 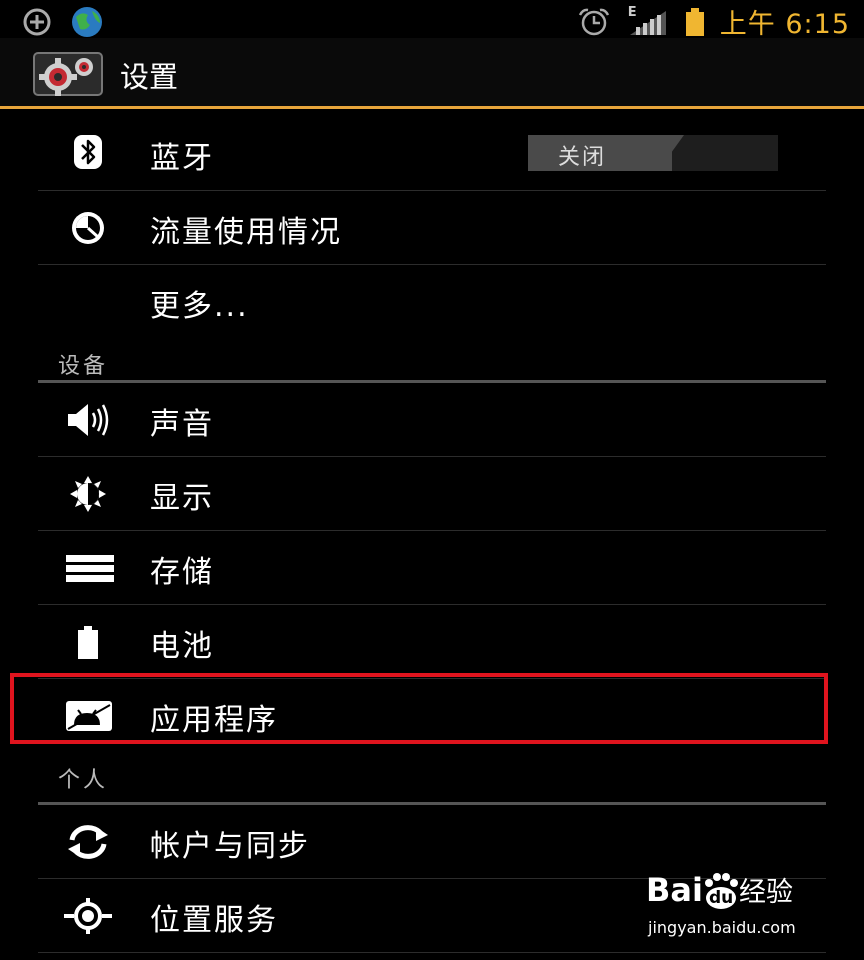 What do you see at coordinates (653, 153) in the screenshot?
I see `bluetooth-toggle: 关闭` at bounding box center [653, 153].